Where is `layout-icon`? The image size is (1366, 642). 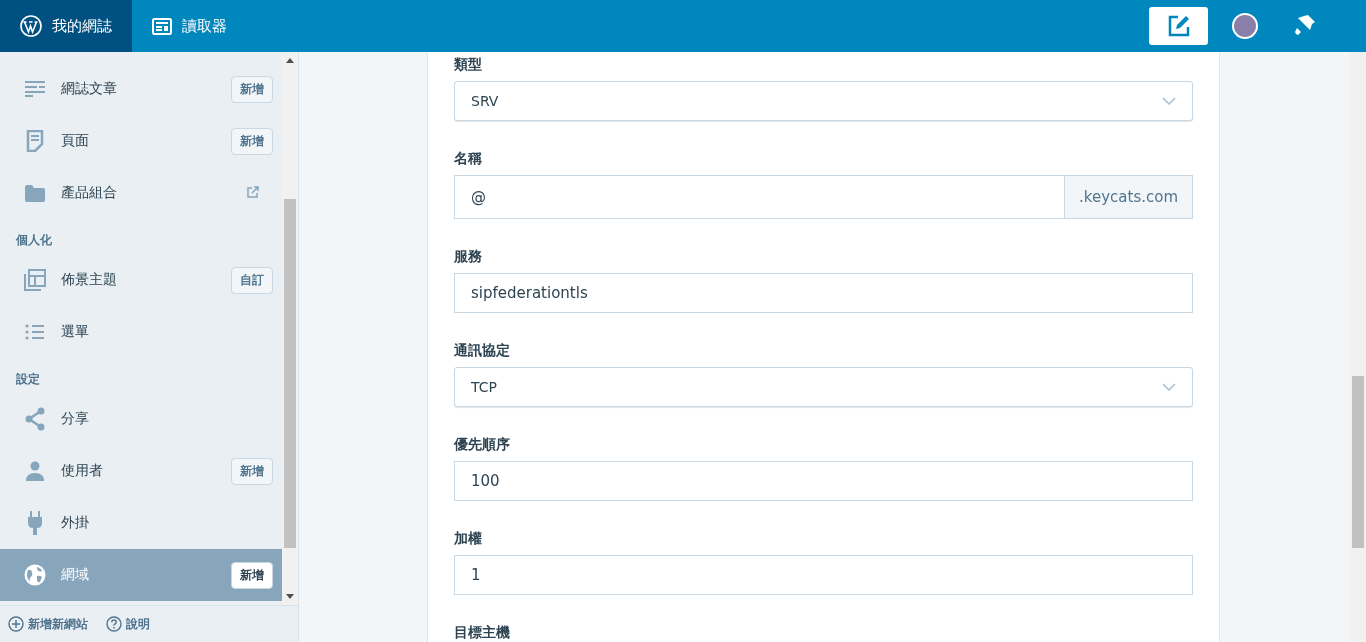
layout-icon is located at coordinates (35, 280).